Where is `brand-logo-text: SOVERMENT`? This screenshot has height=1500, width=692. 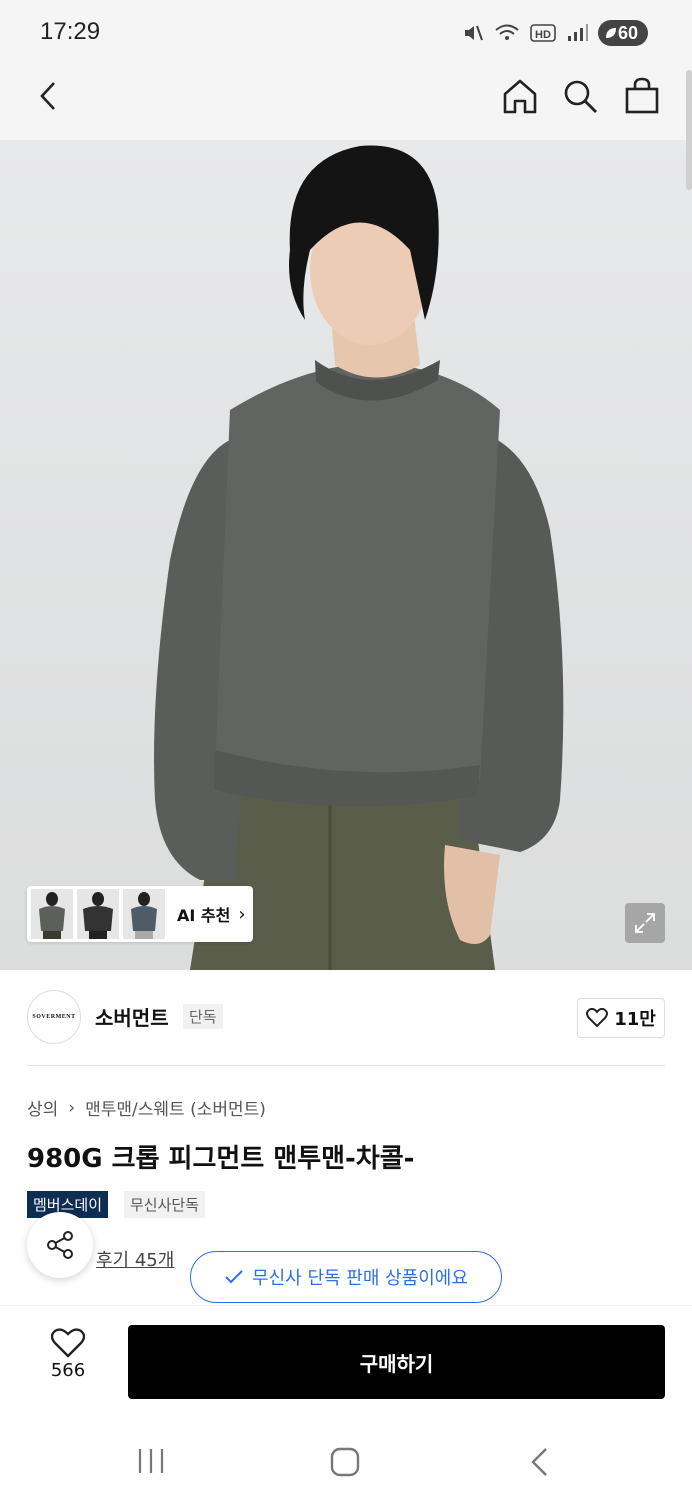
brand-logo-text: SOVERMENT is located at coordinates (54, 1017).